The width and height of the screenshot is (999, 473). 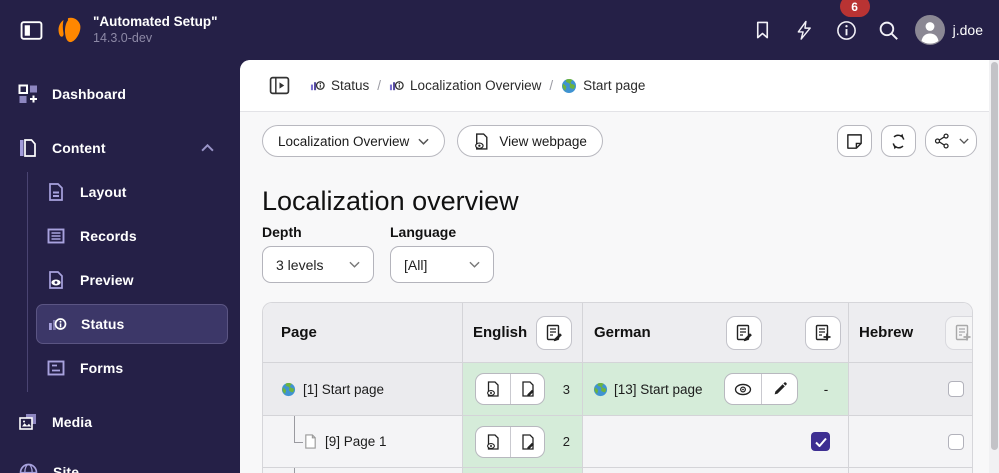 I want to click on sidebar-item-records: Records, so click(x=120, y=236).